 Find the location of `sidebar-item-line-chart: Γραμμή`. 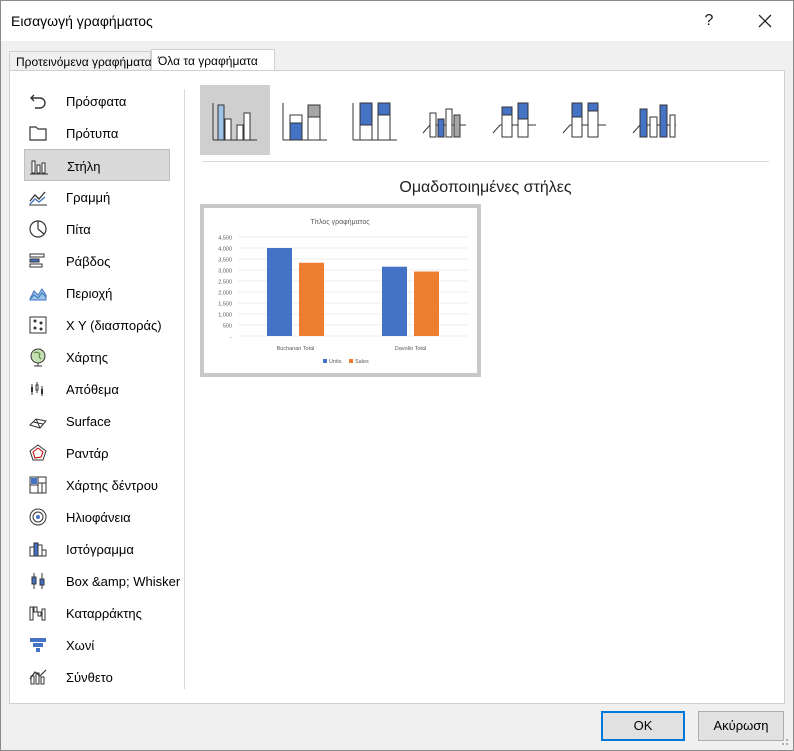

sidebar-item-line-chart: Γραμμή is located at coordinates (97, 197).